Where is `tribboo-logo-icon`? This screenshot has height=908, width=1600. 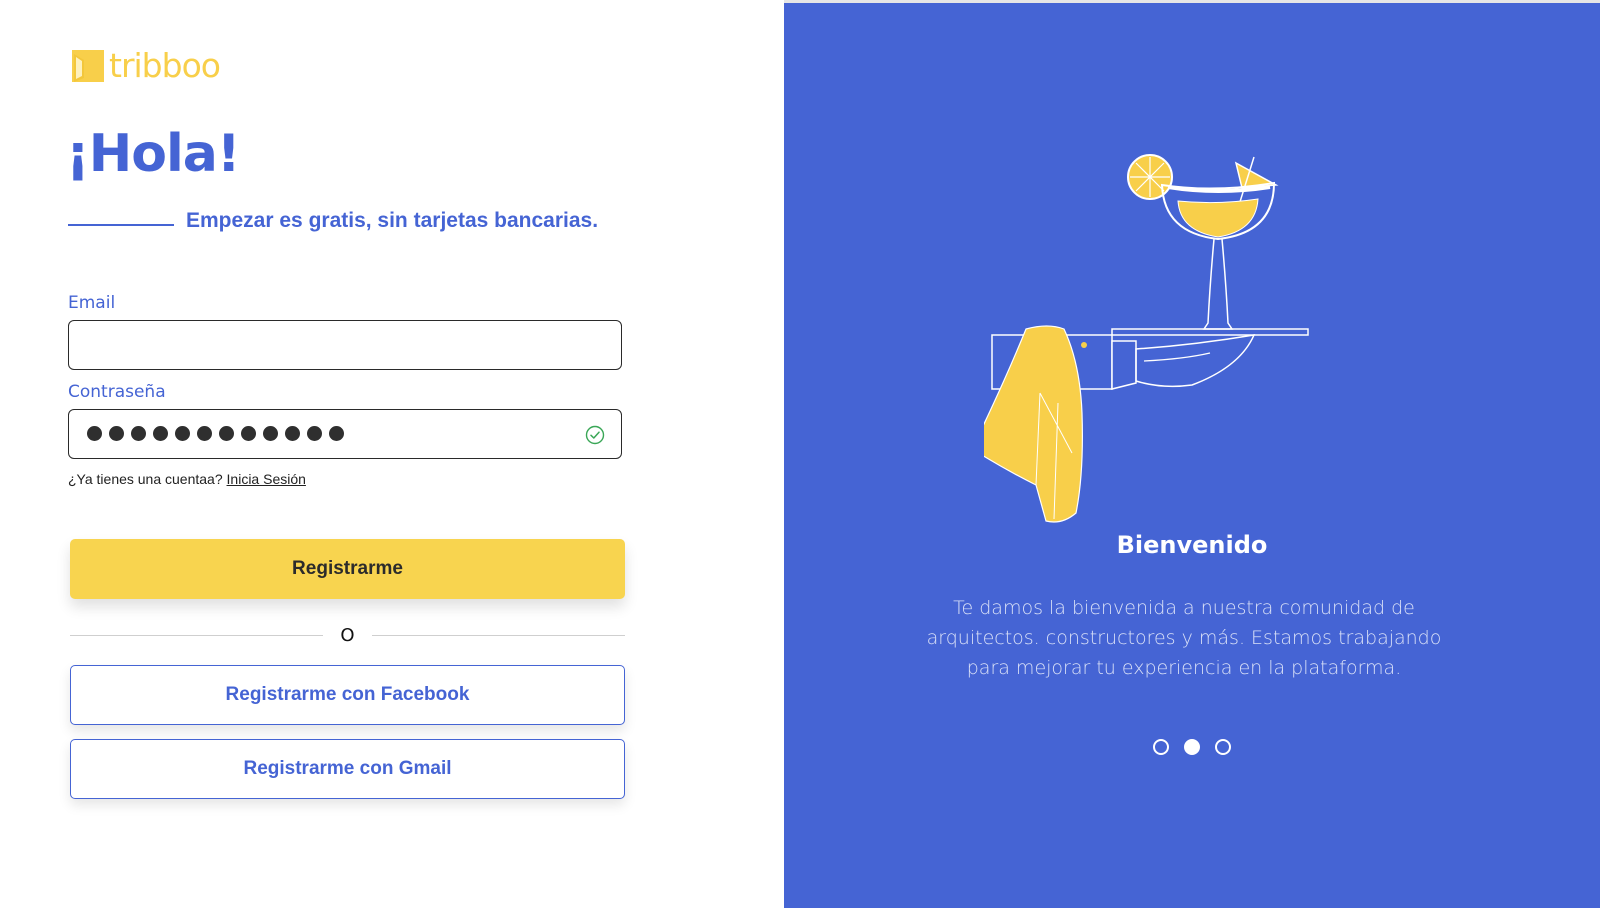
tribboo-logo-icon is located at coordinates (88, 66).